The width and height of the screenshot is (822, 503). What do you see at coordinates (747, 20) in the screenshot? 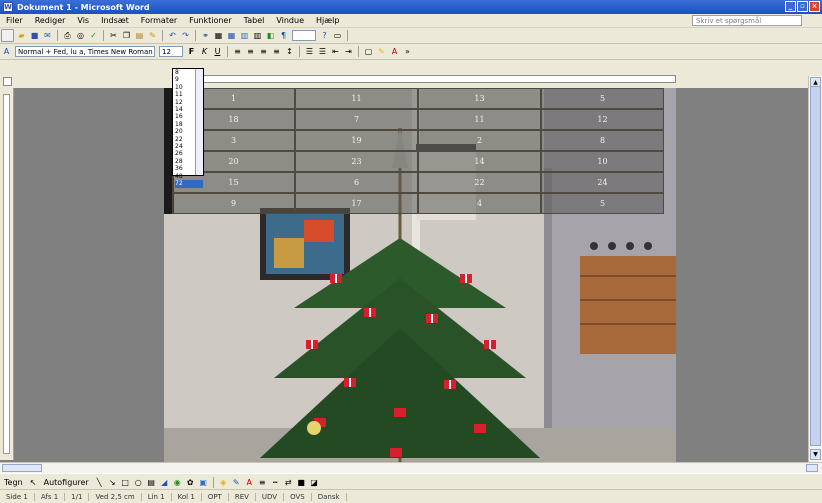
I see `help-search-input: Skriv et spørgsmål` at bounding box center [747, 20].